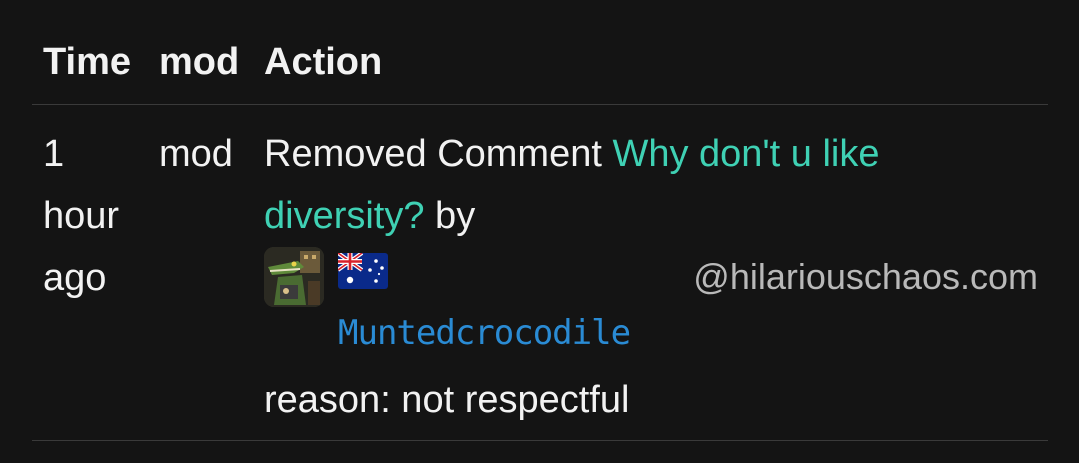 The image size is (1079, 463). I want to click on action-text: Removed Comment, so click(438, 154).